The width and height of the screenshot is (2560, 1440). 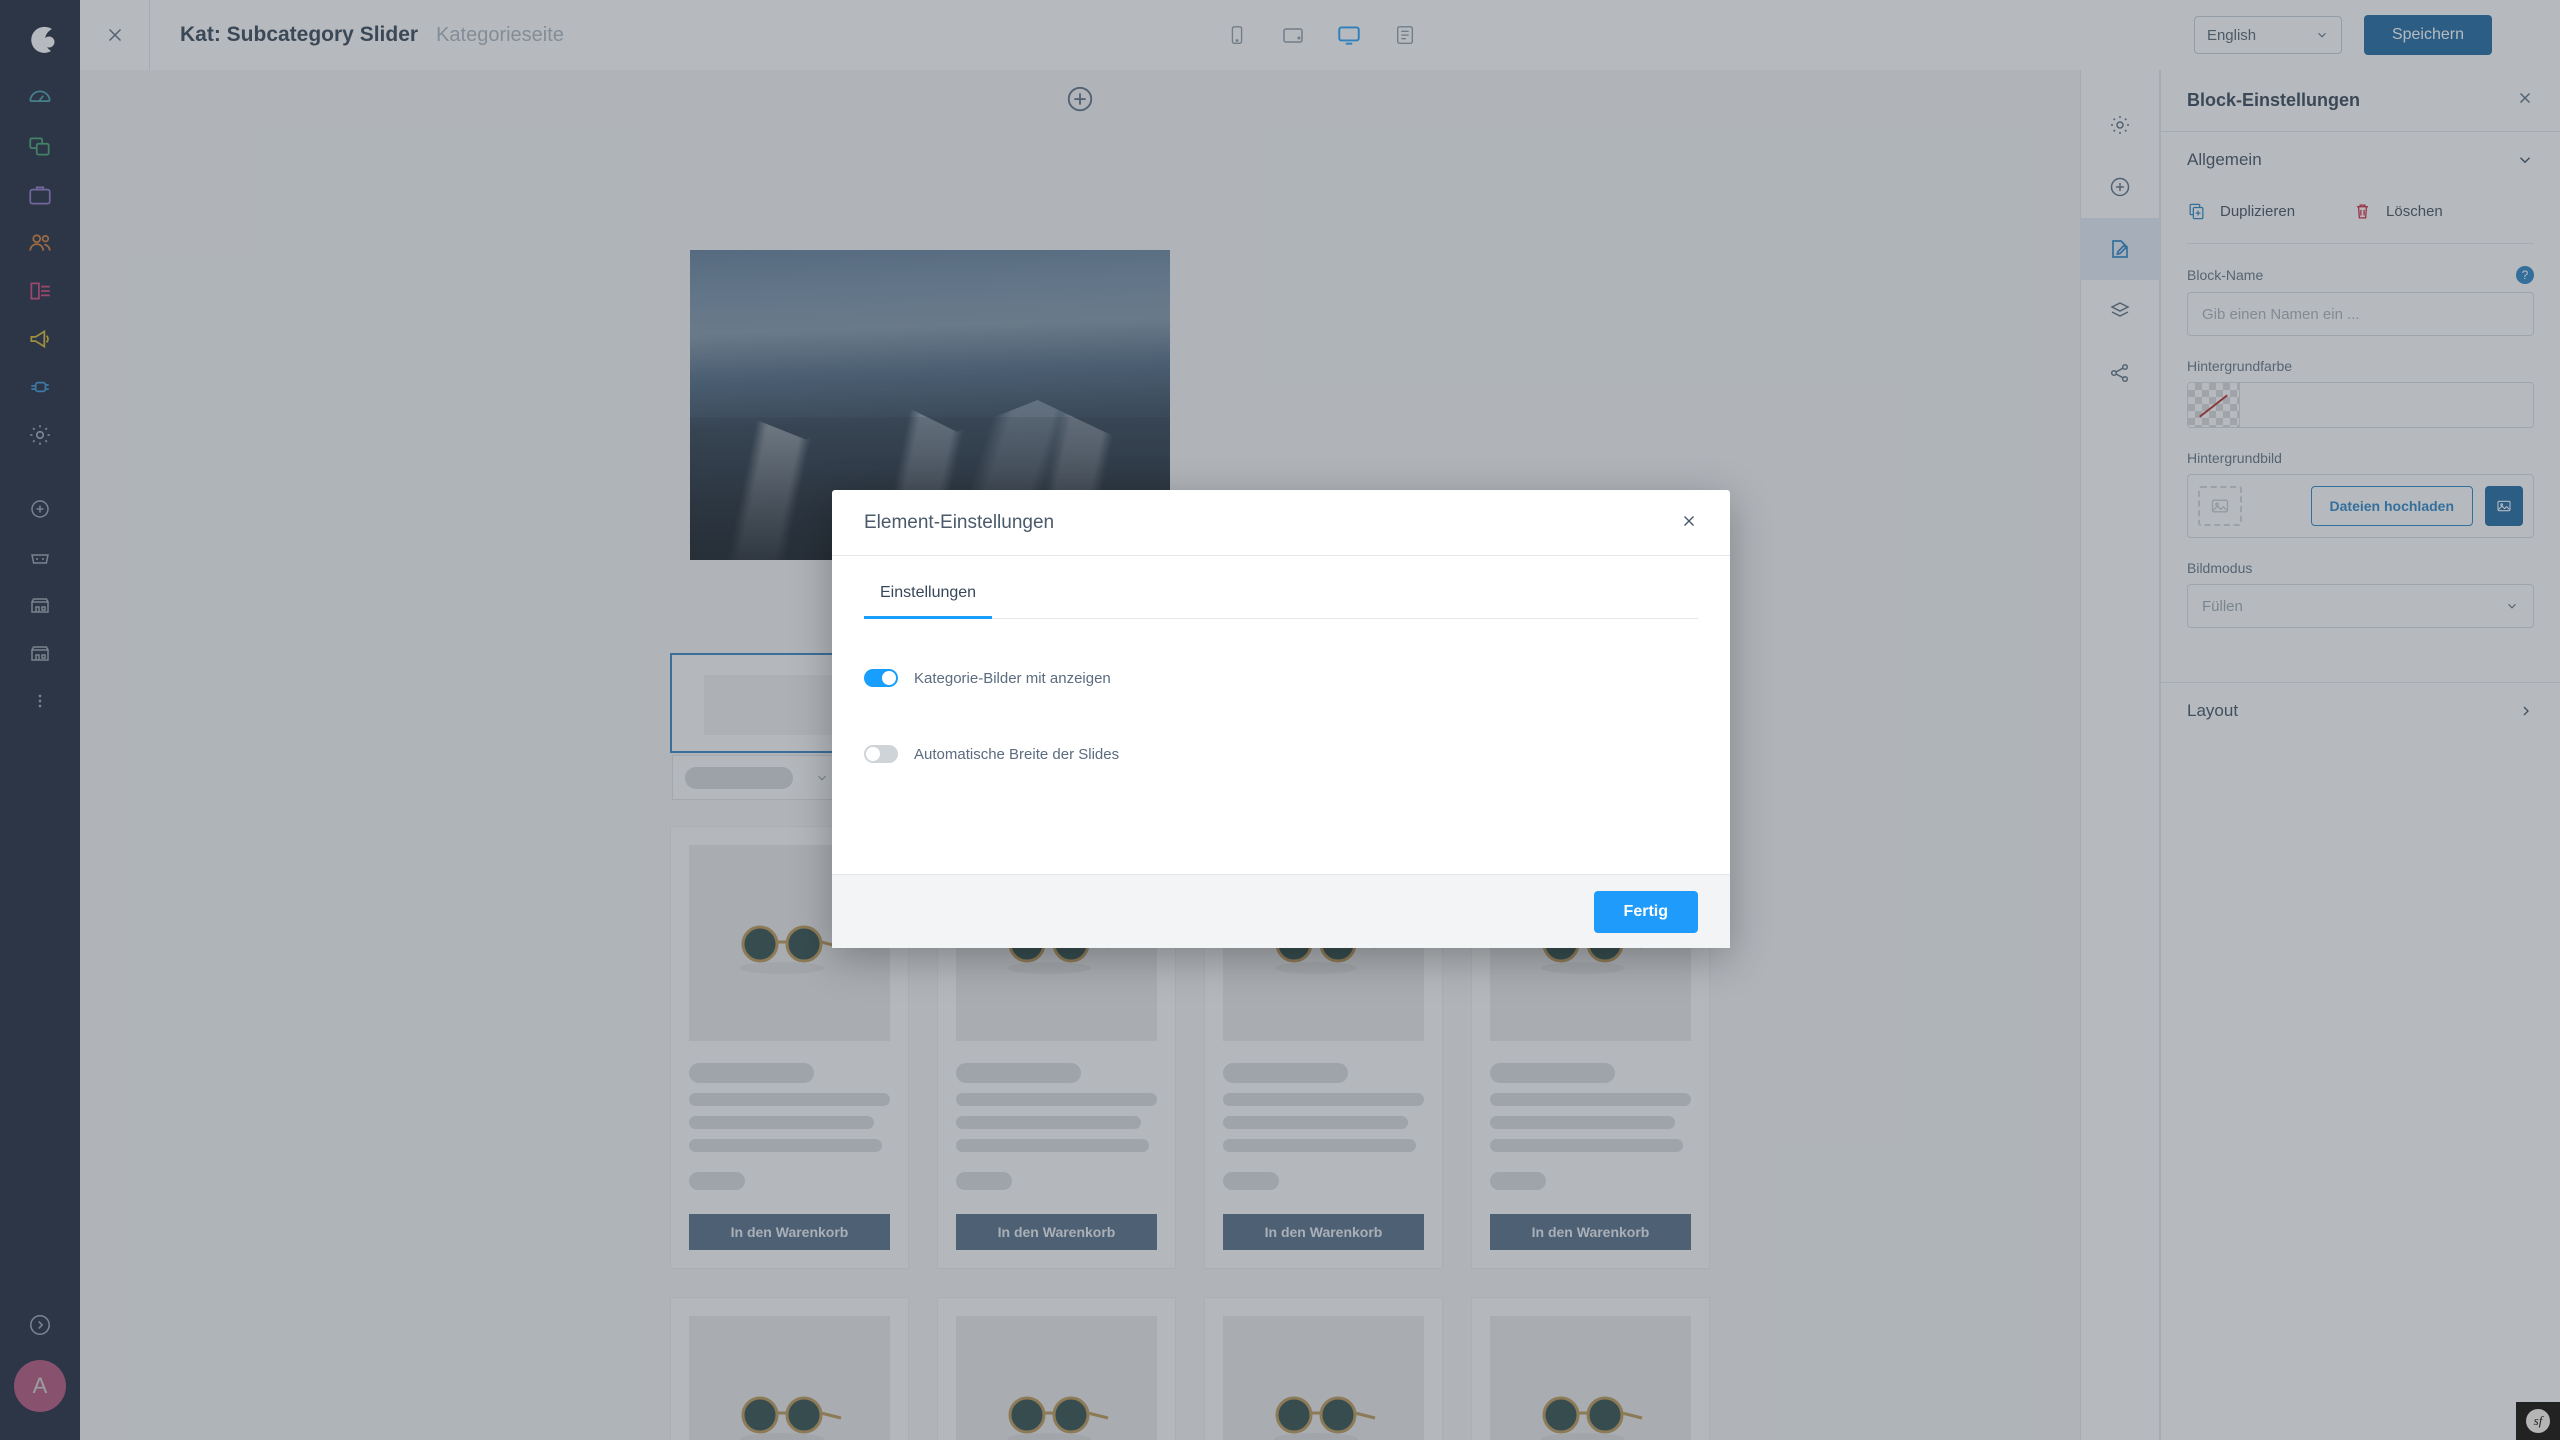 I want to click on close-icon, so click(x=1689, y=523).